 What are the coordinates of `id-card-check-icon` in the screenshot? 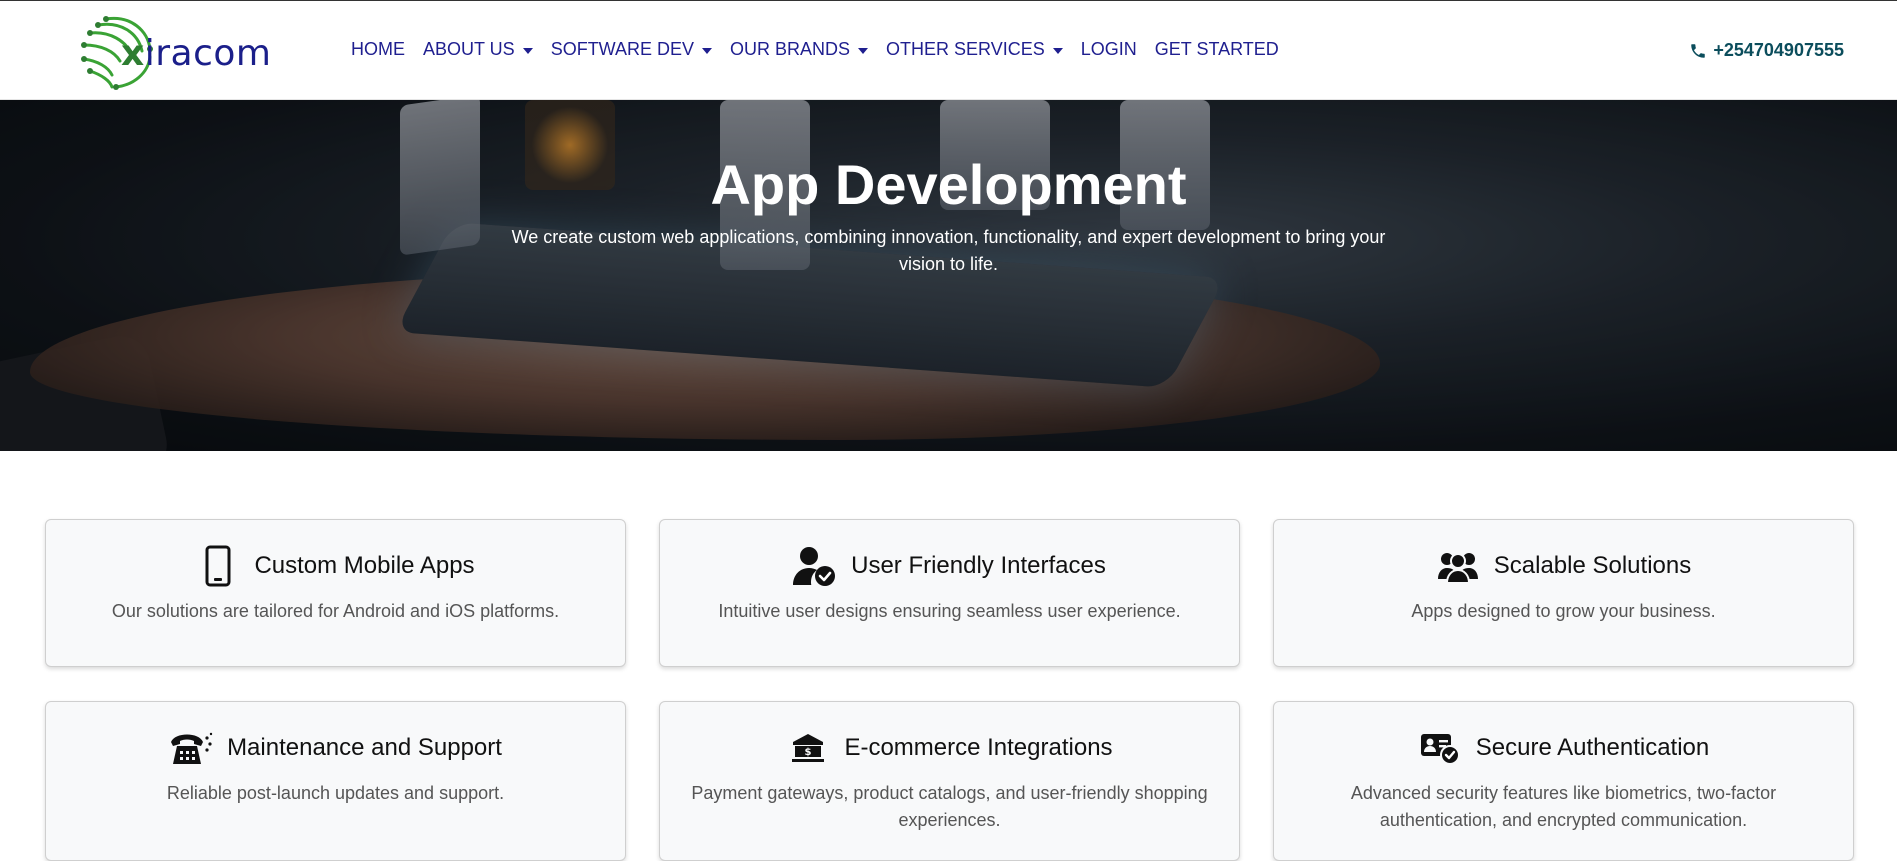 It's located at (1440, 748).